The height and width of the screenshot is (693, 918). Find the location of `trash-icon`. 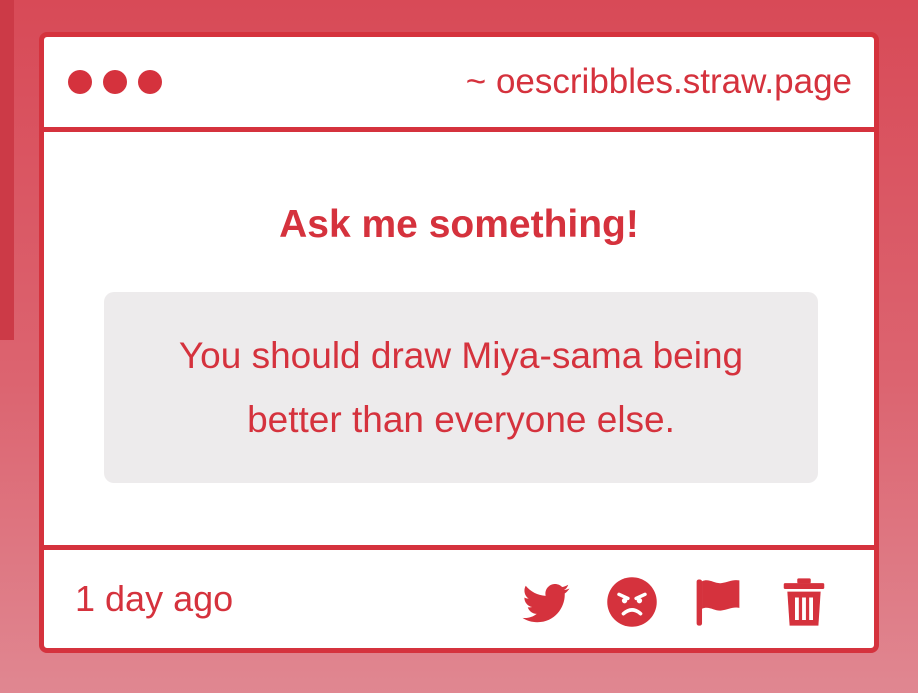

trash-icon is located at coordinates (804, 602).